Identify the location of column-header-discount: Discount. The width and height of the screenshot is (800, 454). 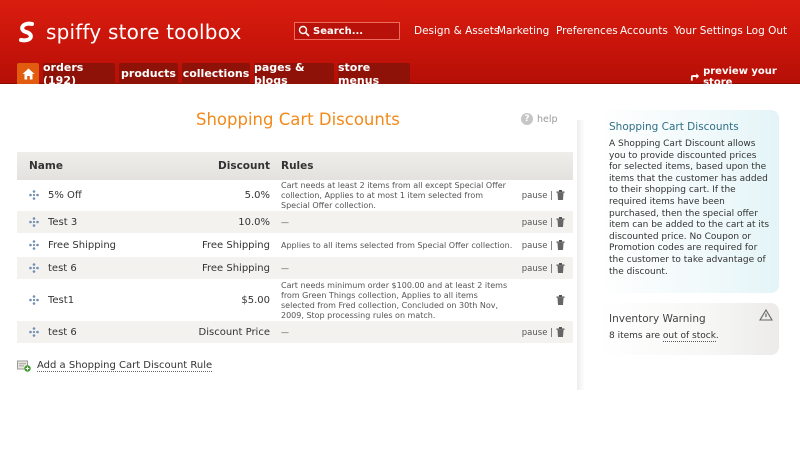
(244, 166).